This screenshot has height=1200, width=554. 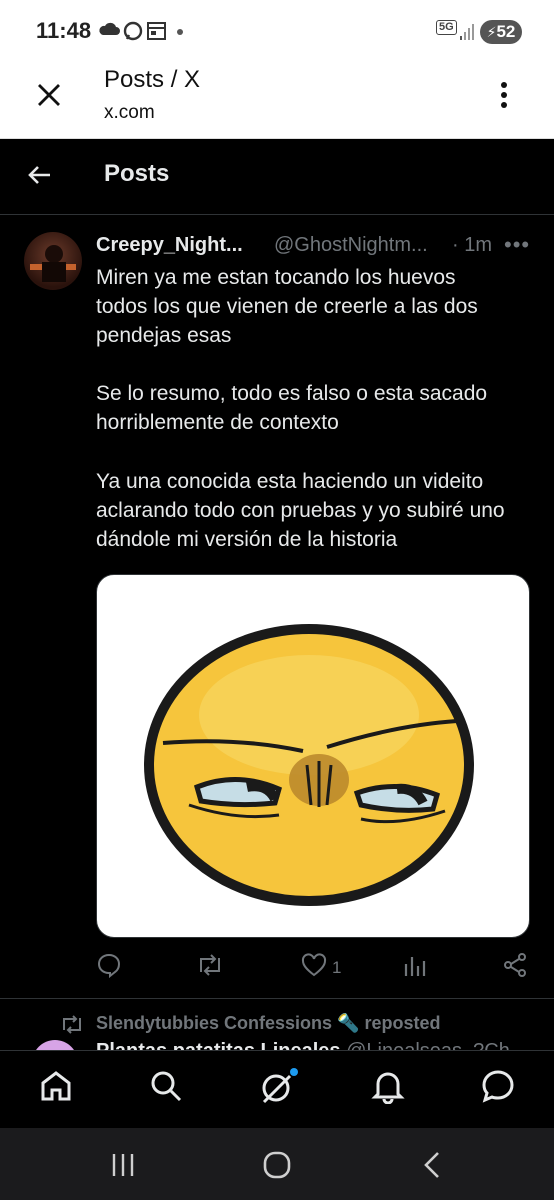 What do you see at coordinates (133, 31) in the screenshot?
I see `whatsapp-icon` at bounding box center [133, 31].